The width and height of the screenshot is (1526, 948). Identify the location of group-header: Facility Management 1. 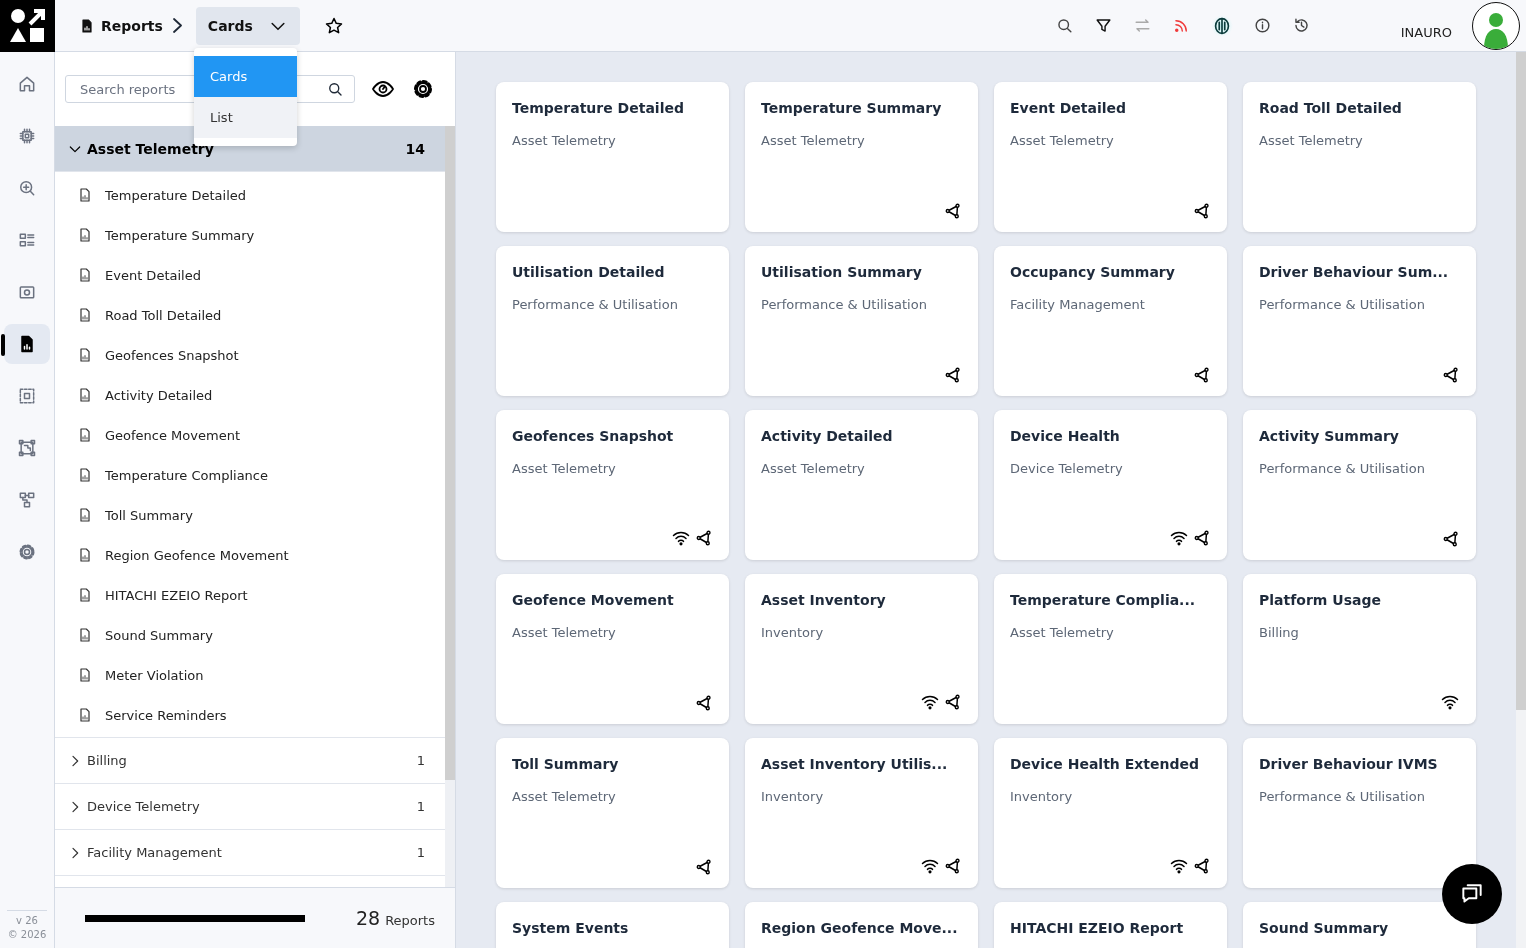
(250, 853).